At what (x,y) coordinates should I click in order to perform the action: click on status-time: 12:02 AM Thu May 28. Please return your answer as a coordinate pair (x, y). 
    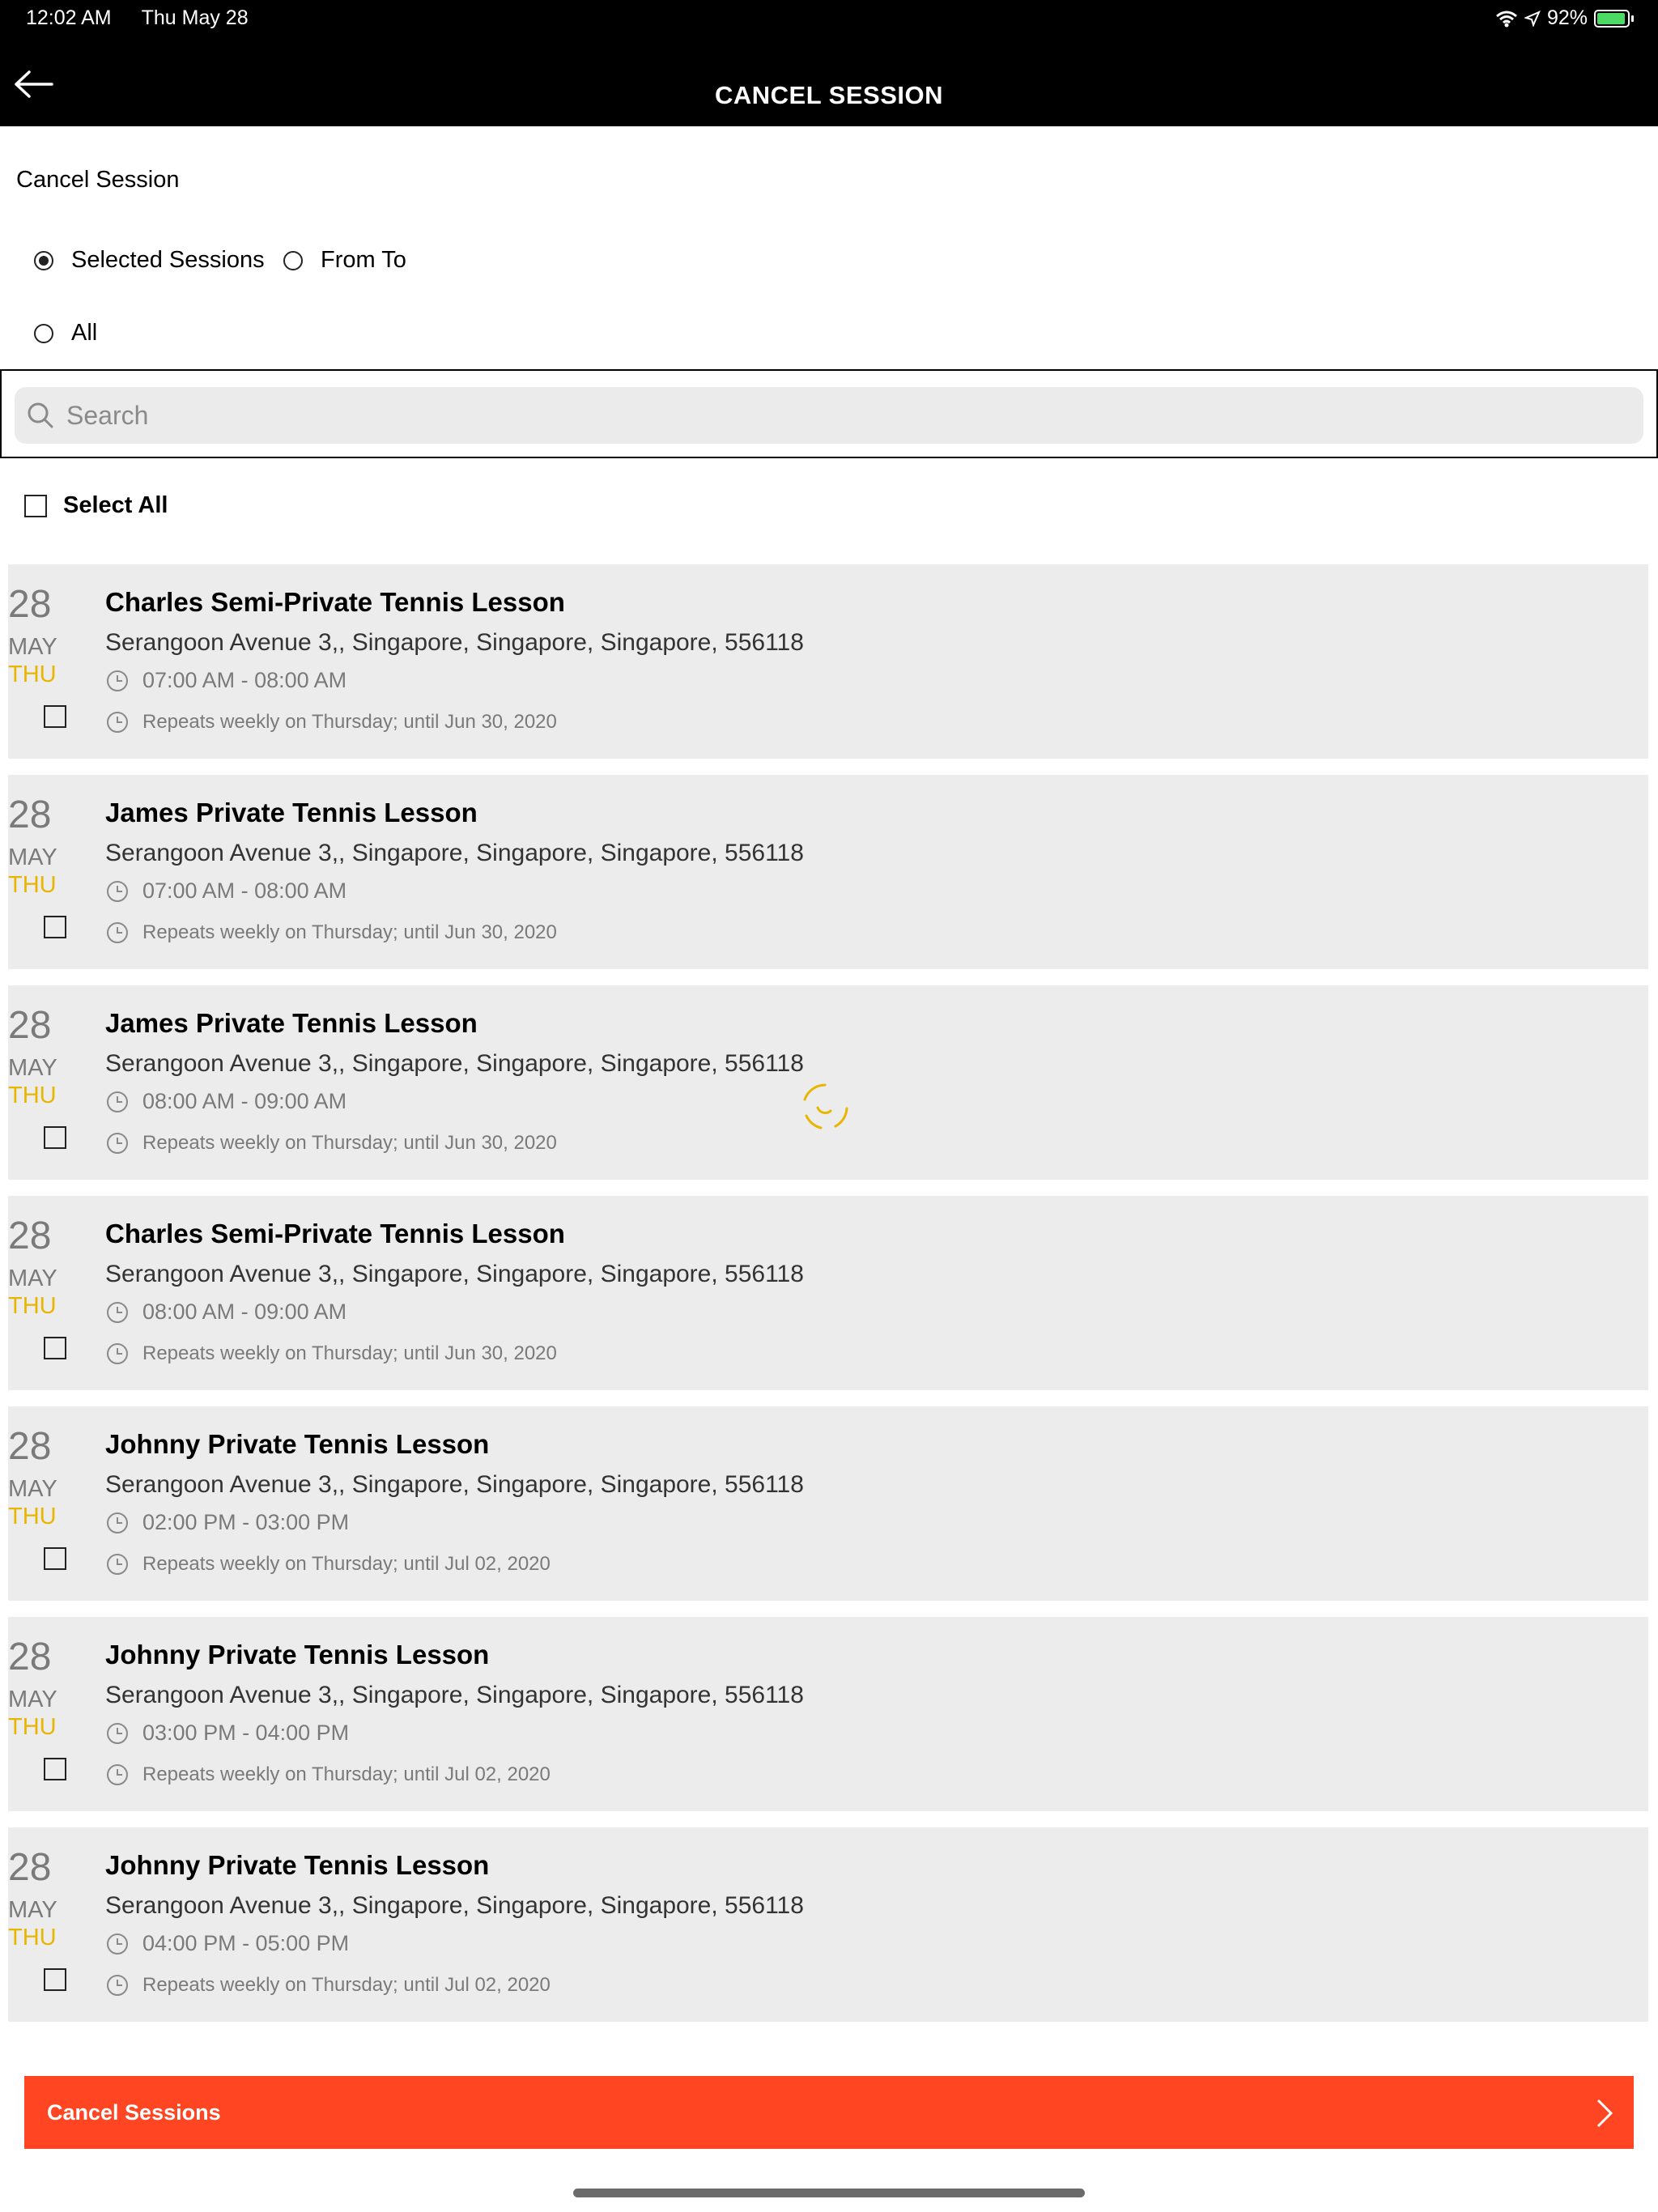
    Looking at the image, I should click on (137, 18).